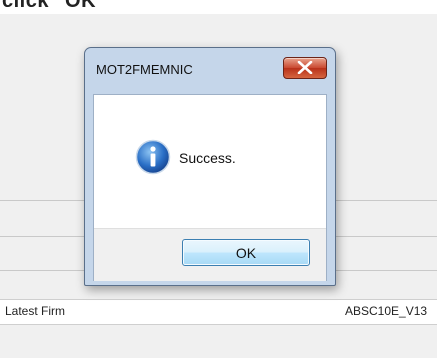 This screenshot has height=358, width=437. I want to click on dialog-footer: OK, so click(210, 254).